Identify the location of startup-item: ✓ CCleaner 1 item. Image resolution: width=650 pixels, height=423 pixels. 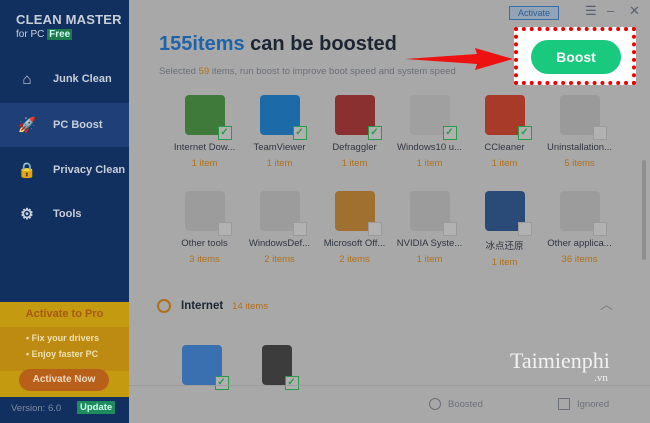
(504, 132).